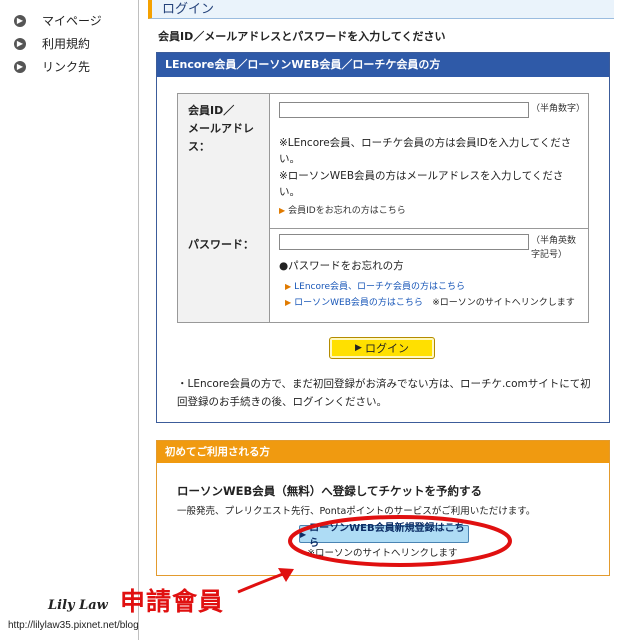 The image size is (626, 640). Describe the element at coordinates (400, 541) in the screenshot. I see `annotation-circle` at that location.